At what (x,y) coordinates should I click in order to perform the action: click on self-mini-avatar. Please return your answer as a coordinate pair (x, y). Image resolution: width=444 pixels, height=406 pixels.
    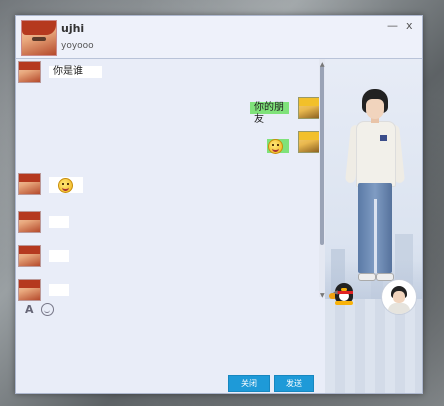
    Looking at the image, I should click on (399, 297).